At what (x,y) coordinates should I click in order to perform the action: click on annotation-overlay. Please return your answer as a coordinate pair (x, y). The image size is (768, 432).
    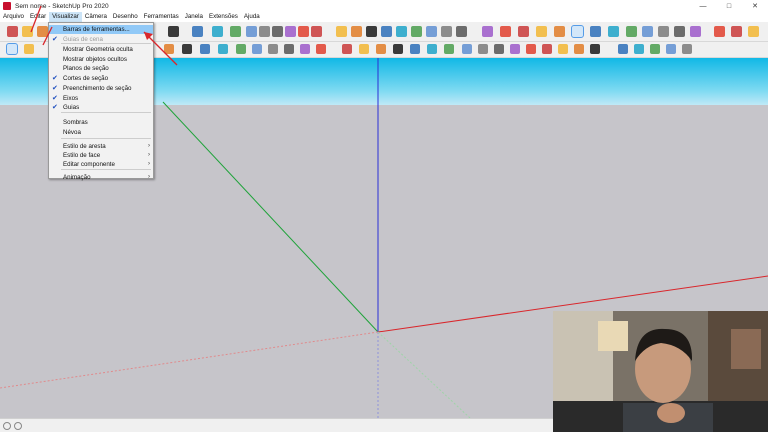
    Looking at the image, I should click on (104, 35).